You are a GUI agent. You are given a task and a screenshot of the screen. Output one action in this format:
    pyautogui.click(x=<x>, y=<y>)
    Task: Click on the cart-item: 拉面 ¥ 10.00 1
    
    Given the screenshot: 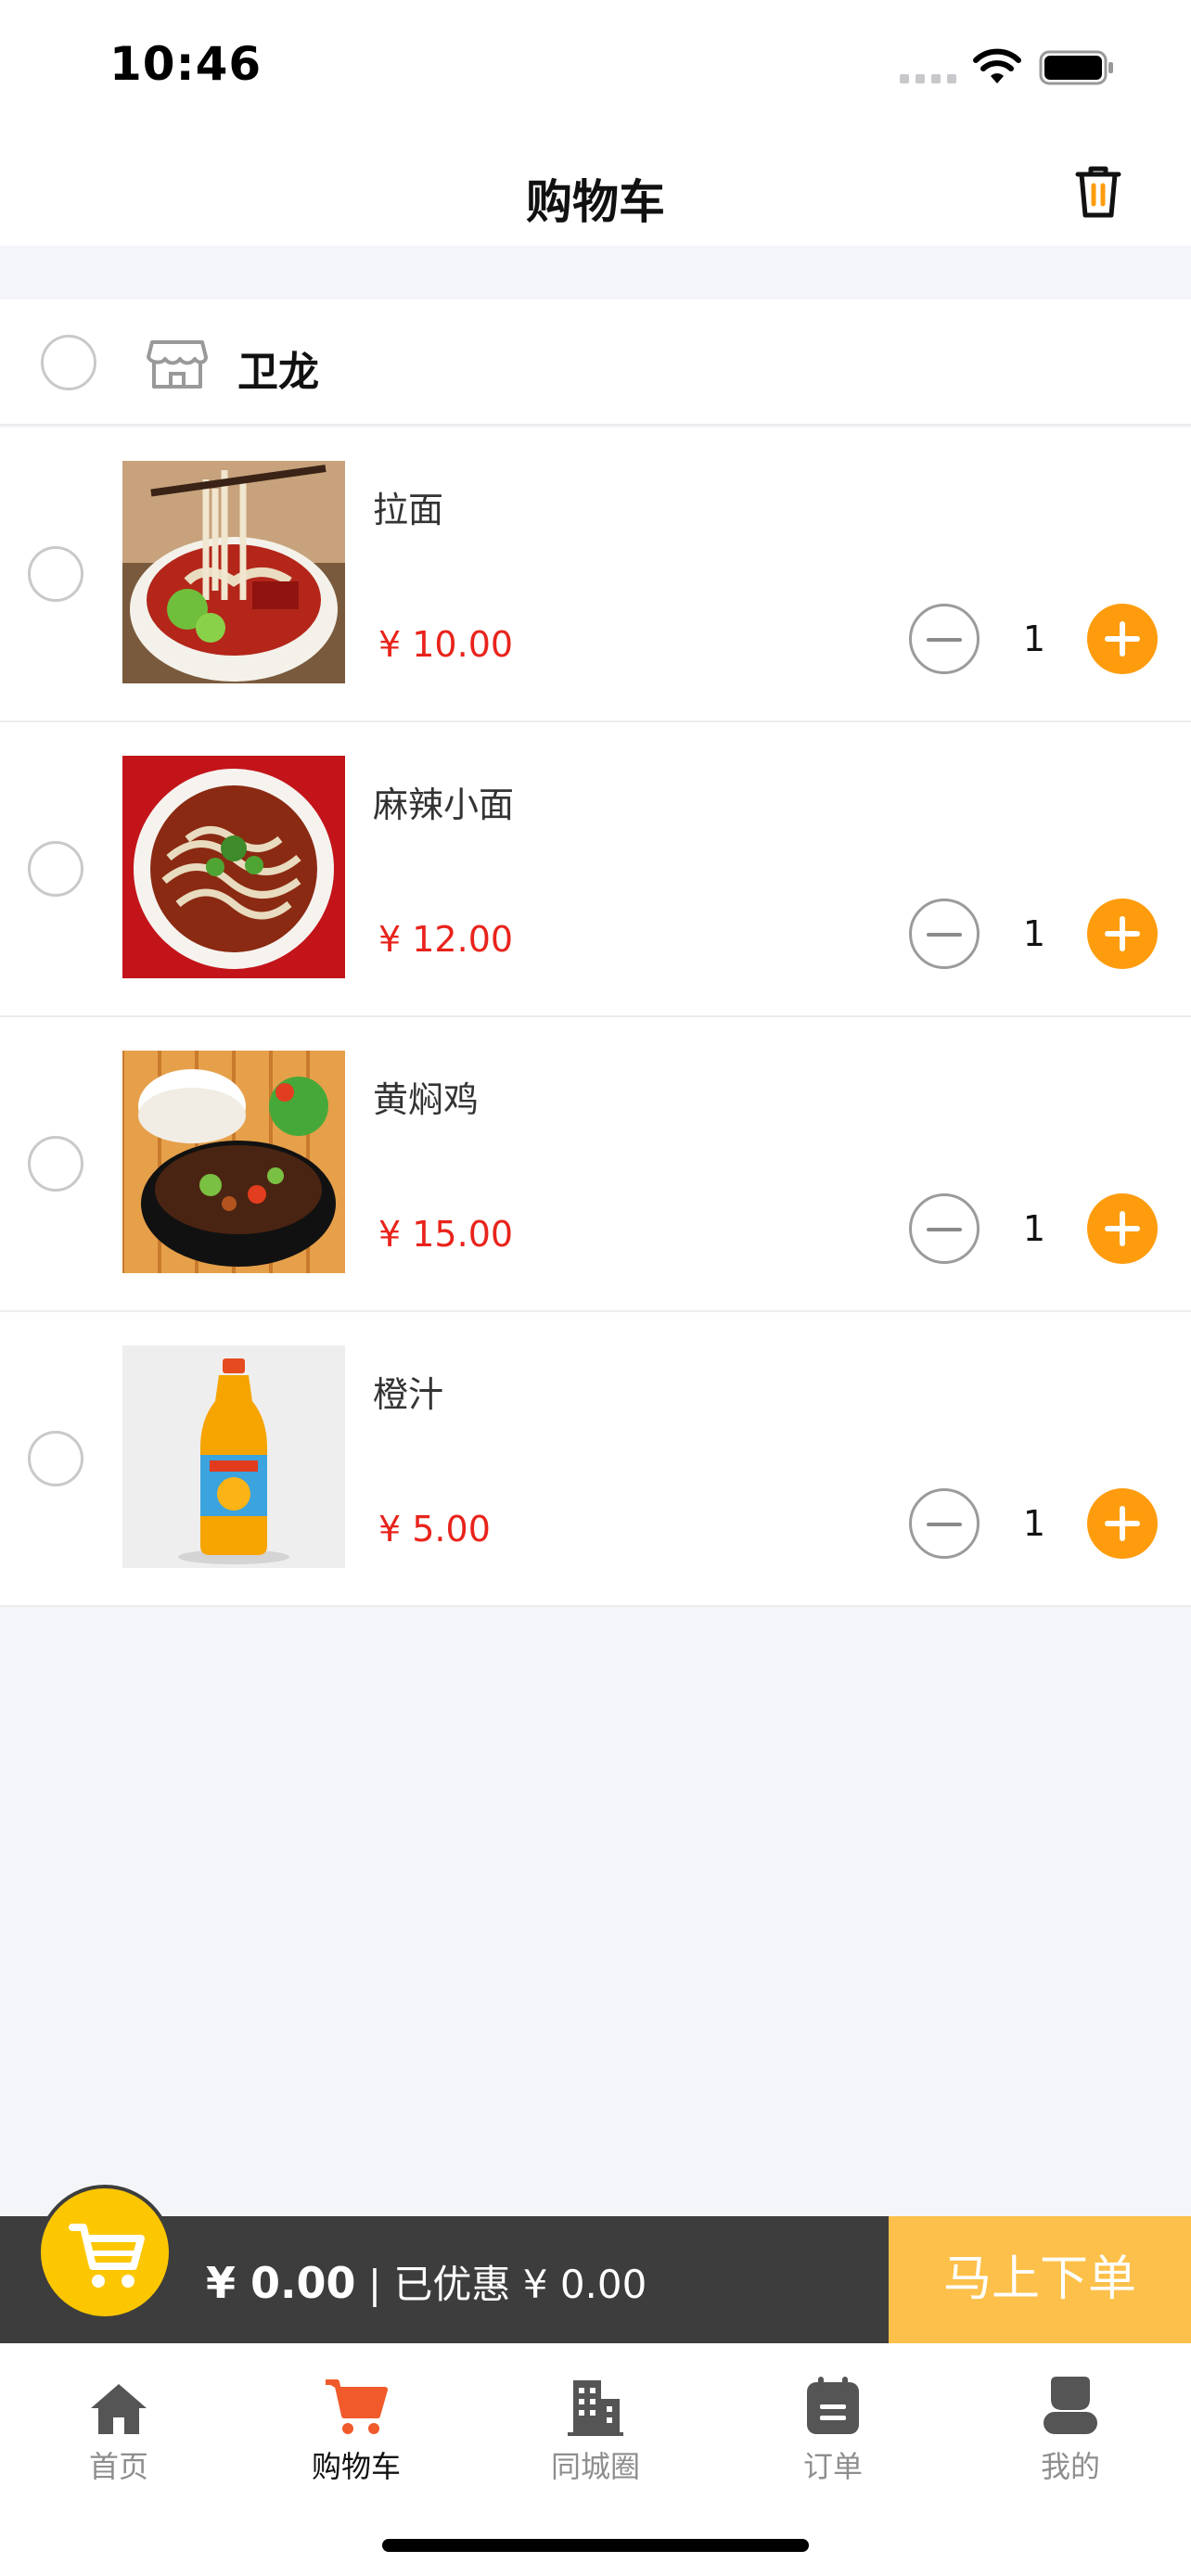 What is the action you would take?
    pyautogui.click(x=595, y=575)
    